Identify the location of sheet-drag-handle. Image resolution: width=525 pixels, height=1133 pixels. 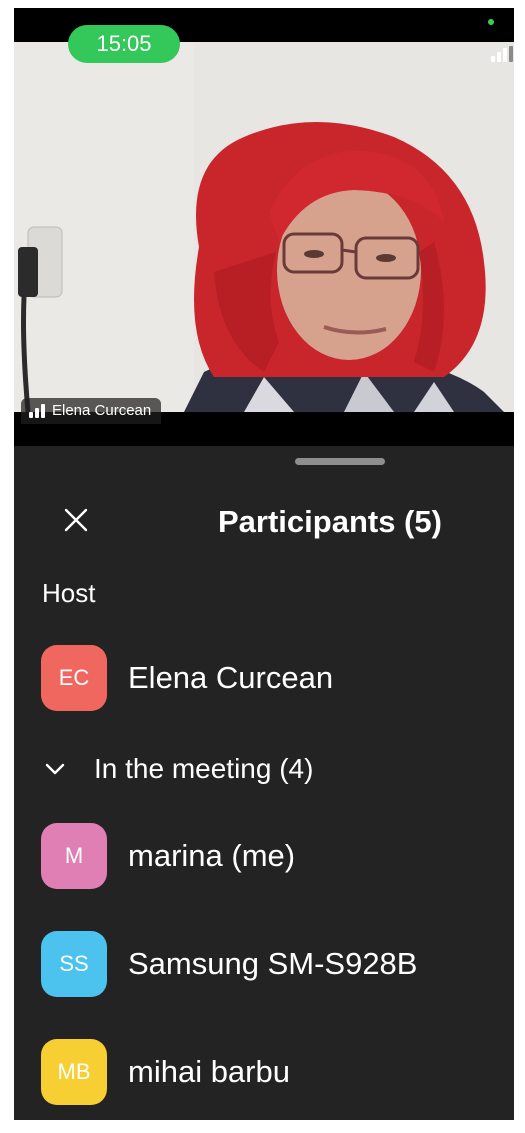
(340, 461).